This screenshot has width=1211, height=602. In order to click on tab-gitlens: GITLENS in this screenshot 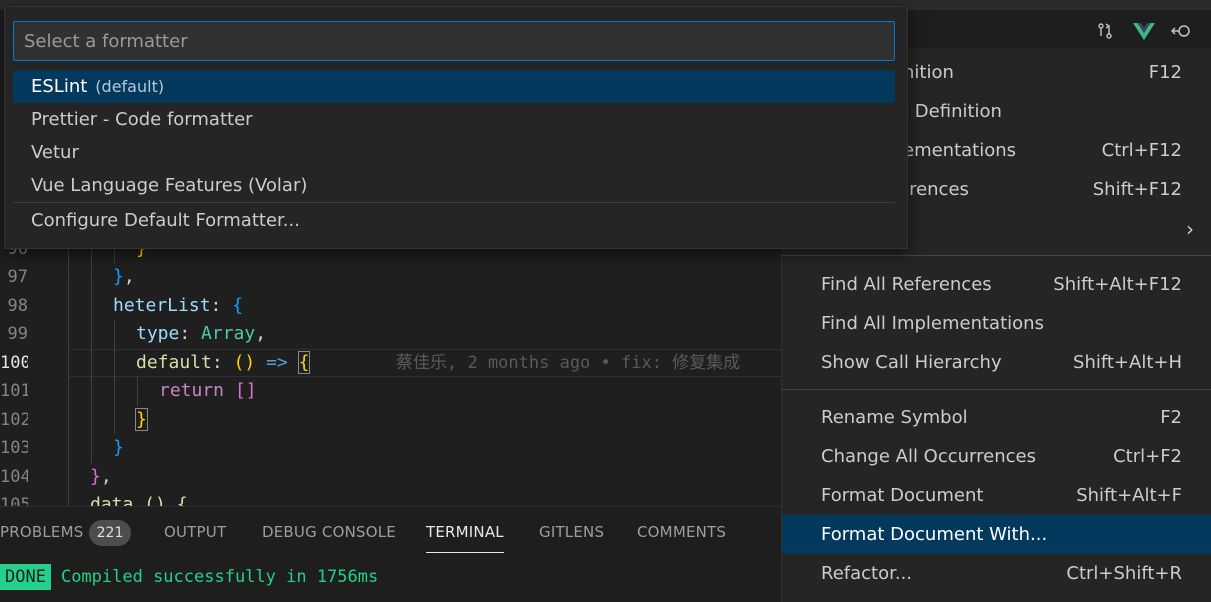, I will do `click(571, 538)`.